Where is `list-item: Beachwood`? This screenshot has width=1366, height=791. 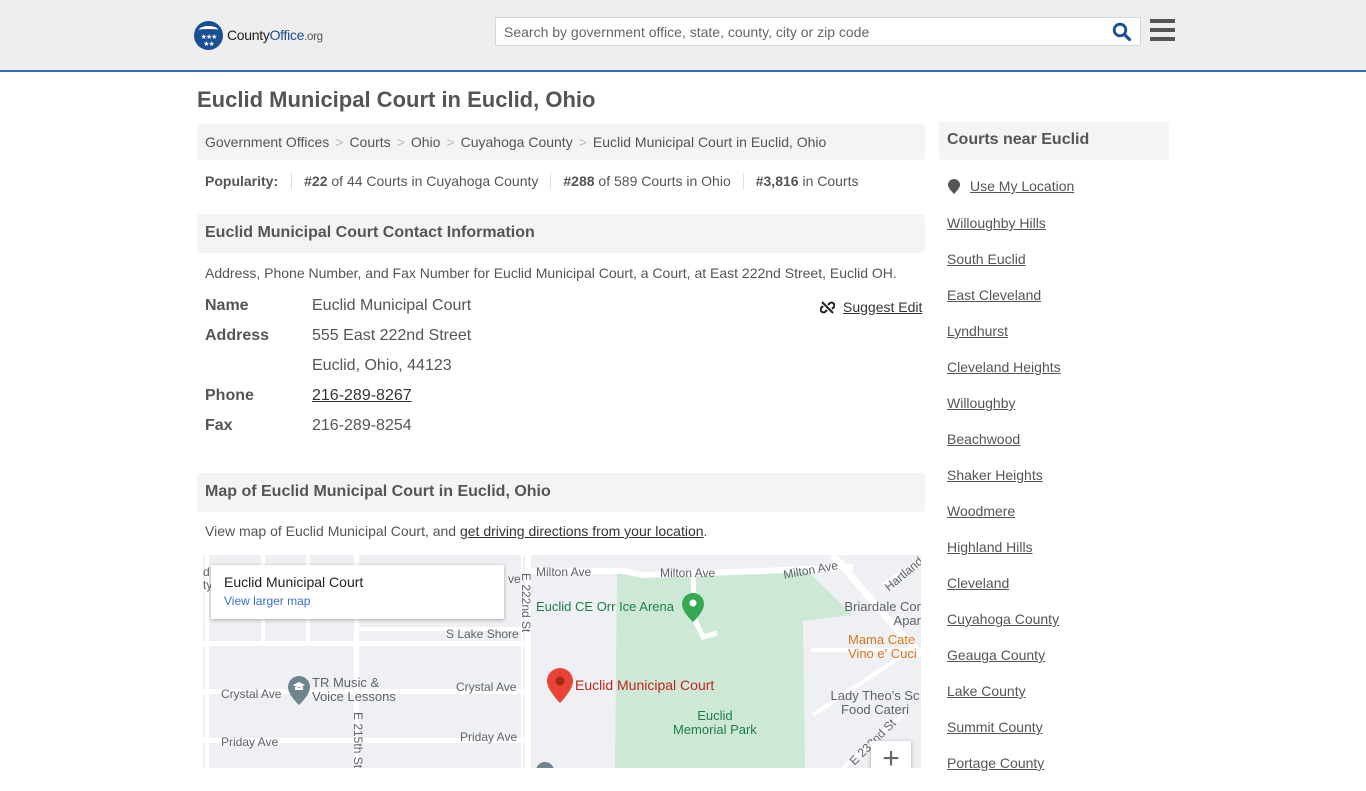 list-item: Beachwood is located at coordinates (1004, 449).